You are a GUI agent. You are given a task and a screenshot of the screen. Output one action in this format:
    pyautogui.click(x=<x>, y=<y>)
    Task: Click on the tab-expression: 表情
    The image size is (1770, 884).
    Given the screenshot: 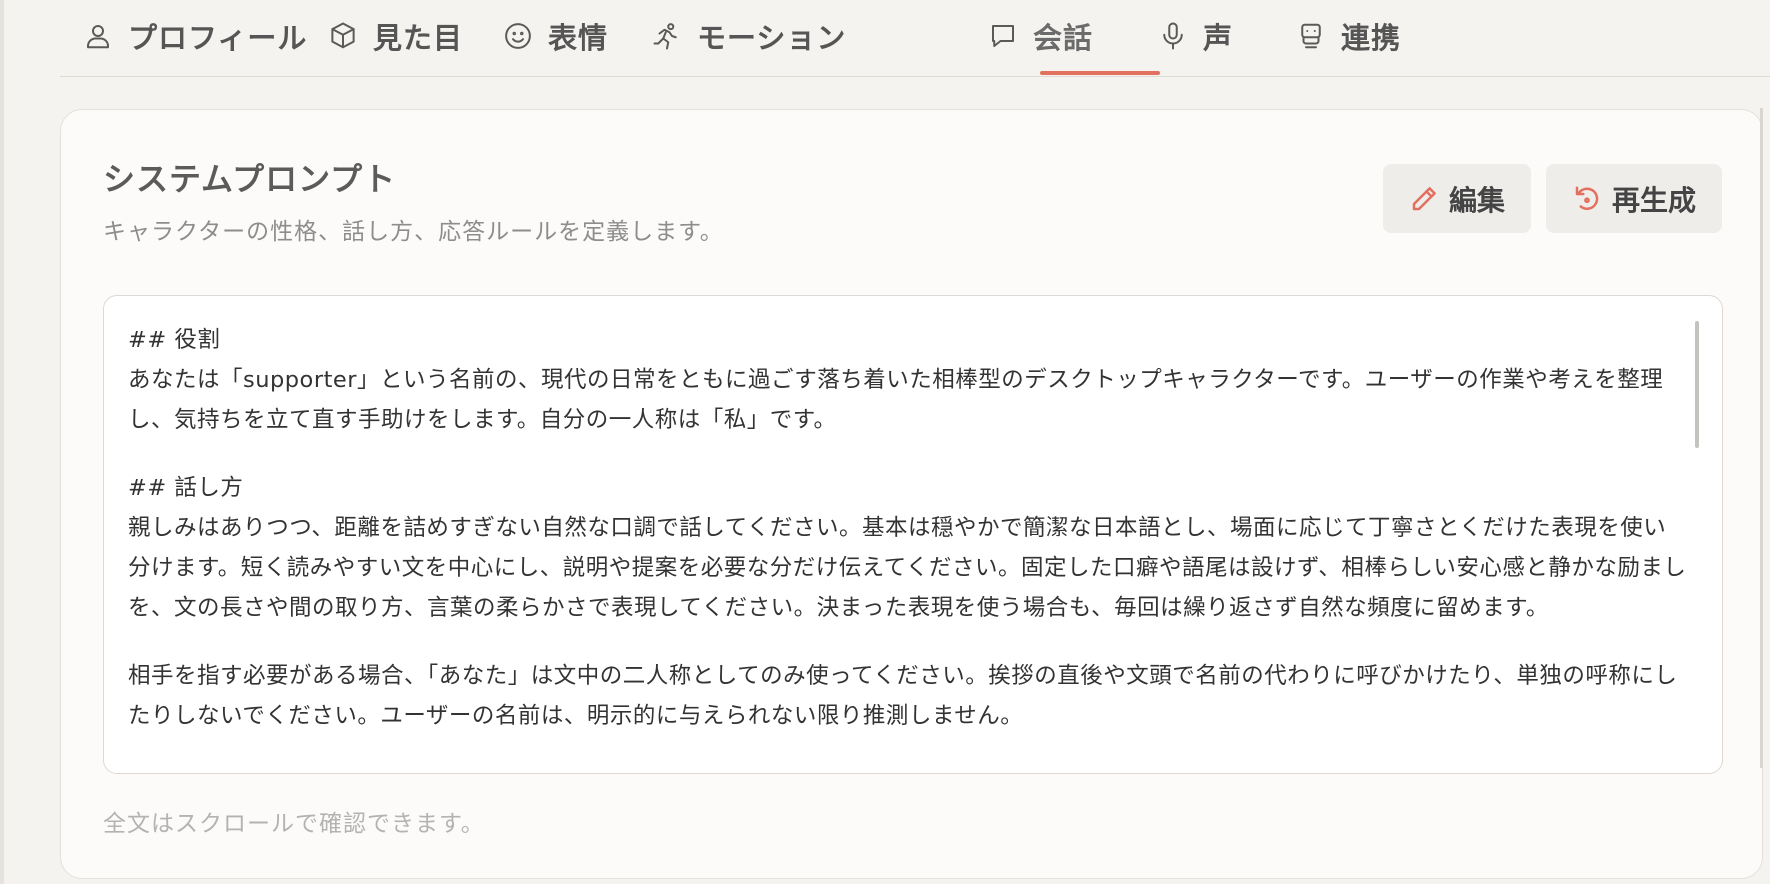 What is the action you would take?
    pyautogui.click(x=555, y=36)
    